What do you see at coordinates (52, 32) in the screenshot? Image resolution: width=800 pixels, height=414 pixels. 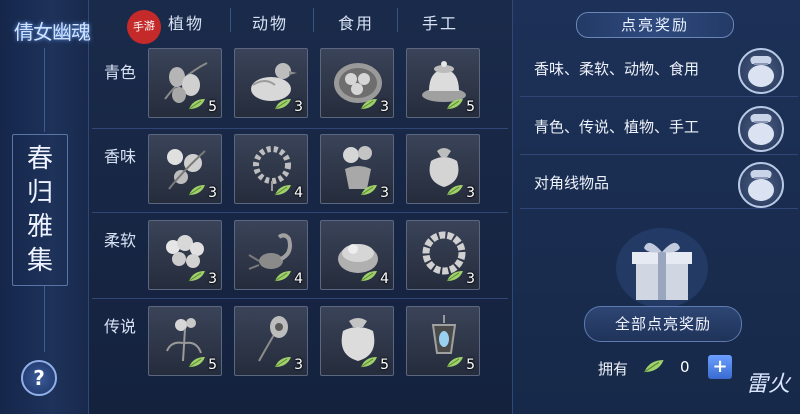 I see `logo-text: 倩女幽魂` at bounding box center [52, 32].